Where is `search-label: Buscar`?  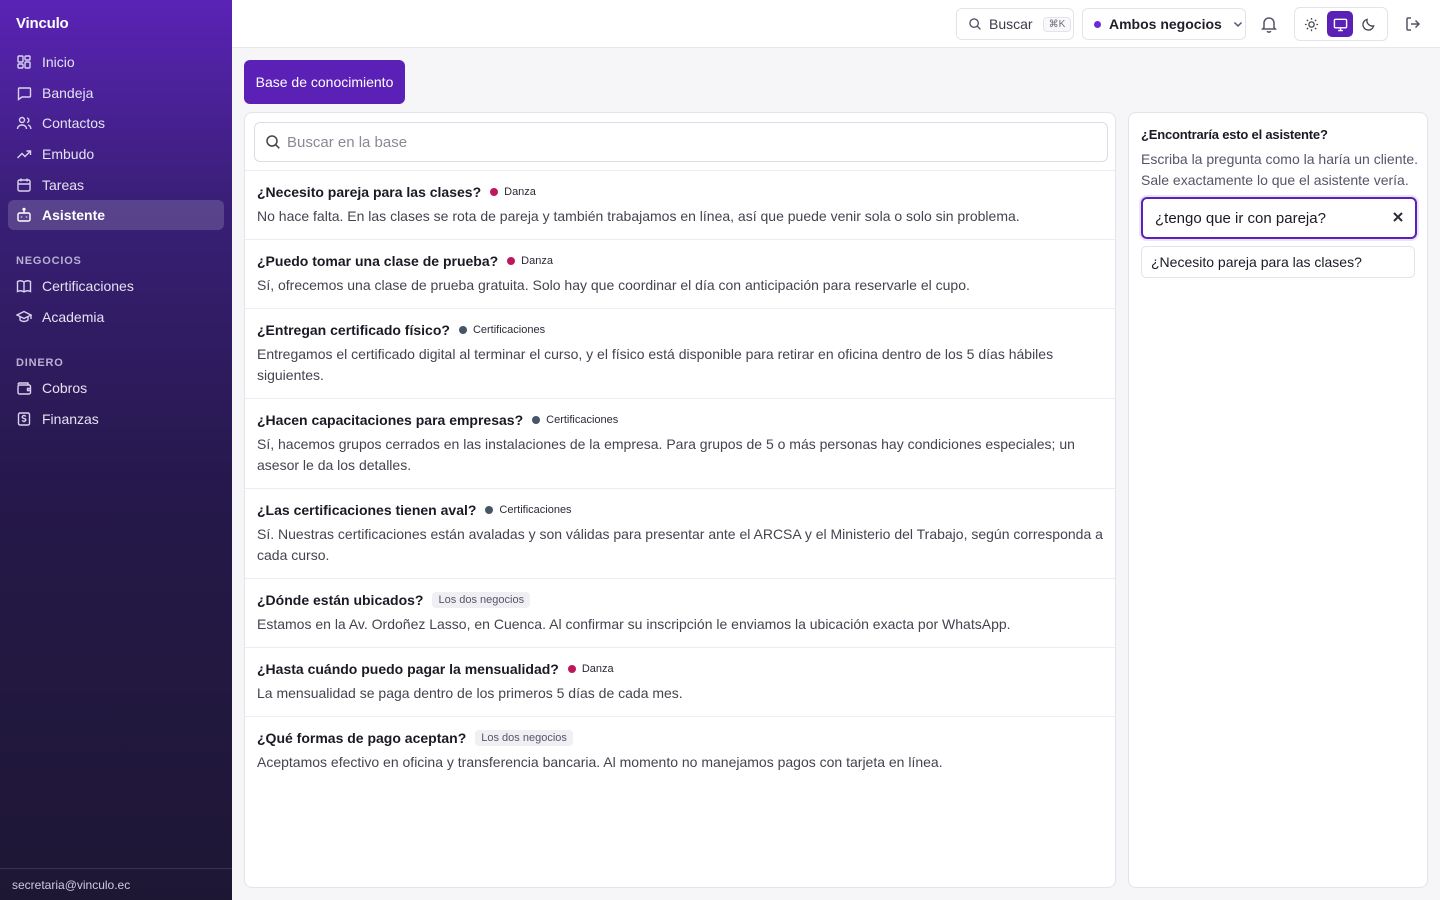
search-label: Buscar is located at coordinates (1011, 24).